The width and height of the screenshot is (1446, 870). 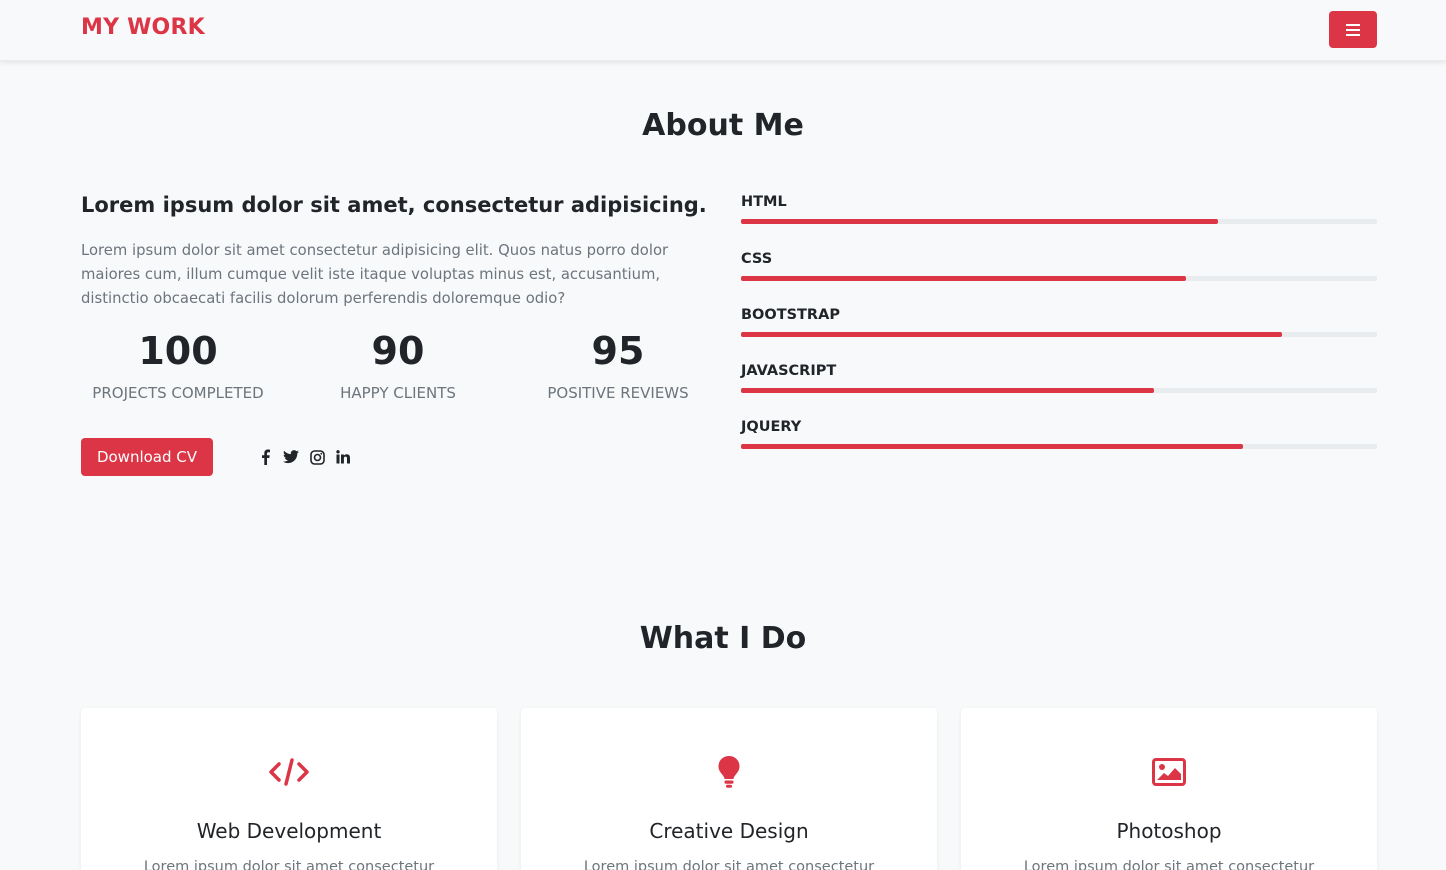 I want to click on skill-label: CSS, so click(x=757, y=259).